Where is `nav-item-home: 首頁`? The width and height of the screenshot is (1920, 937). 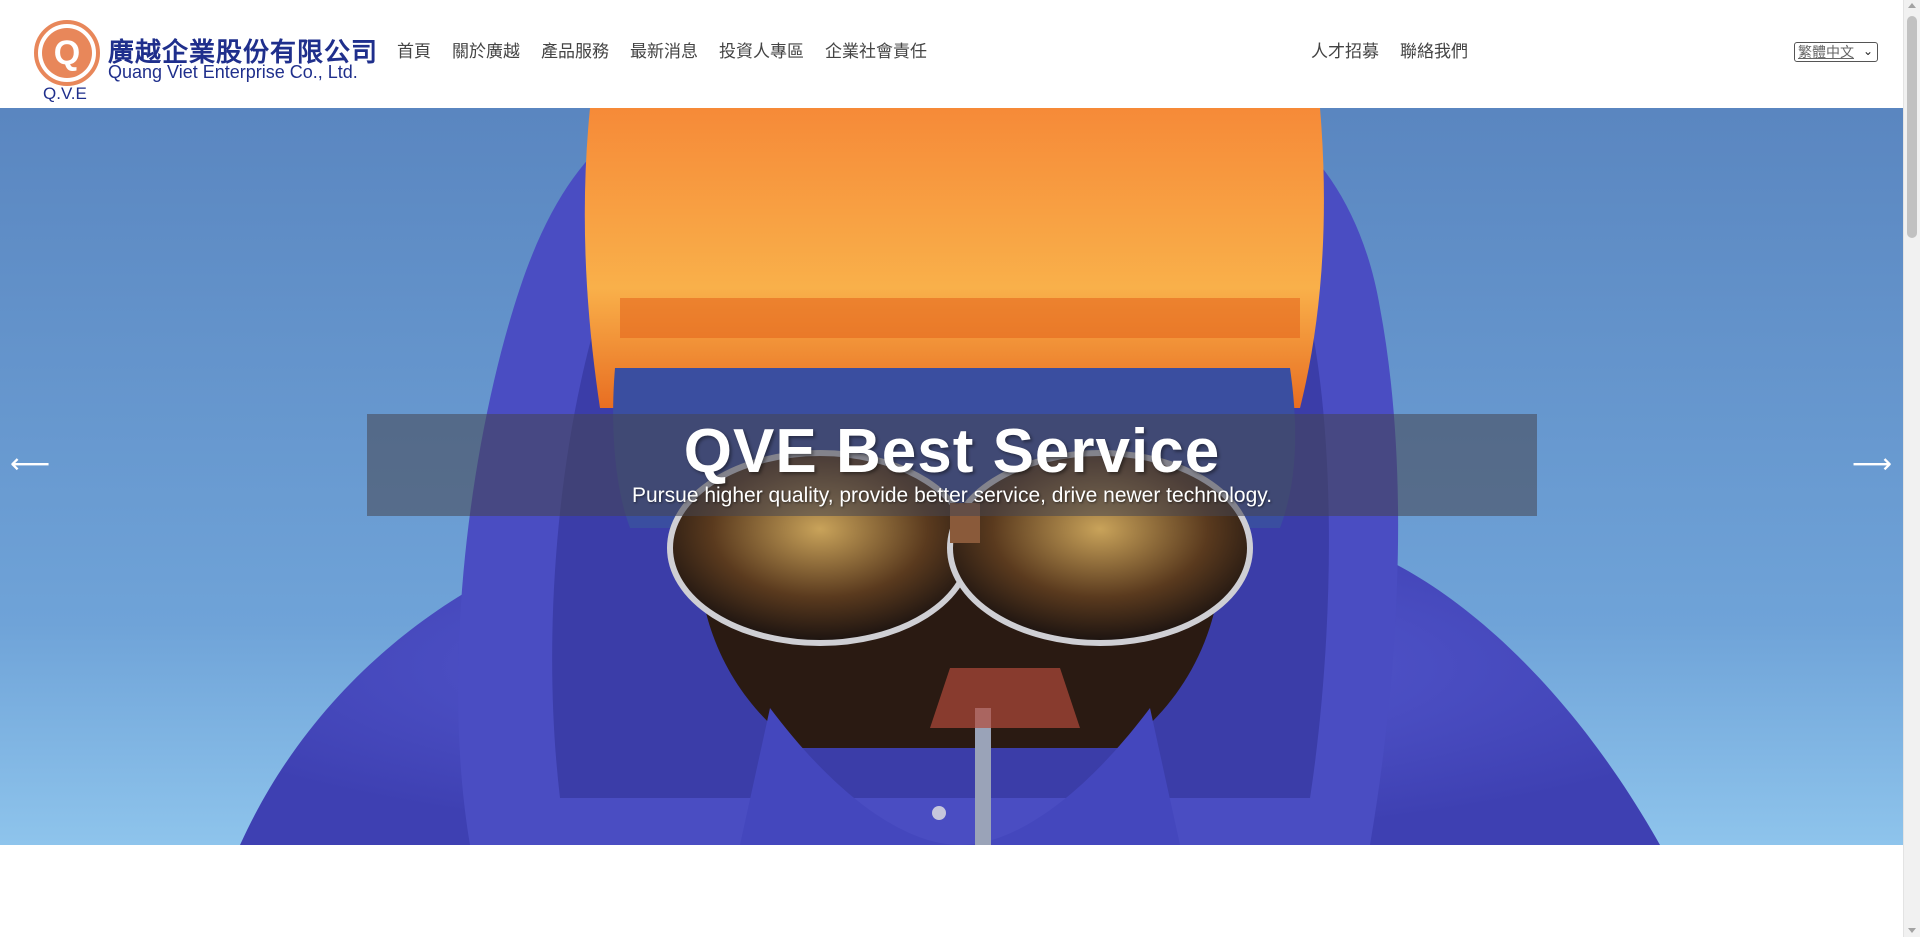 nav-item-home: 首頁 is located at coordinates (414, 52).